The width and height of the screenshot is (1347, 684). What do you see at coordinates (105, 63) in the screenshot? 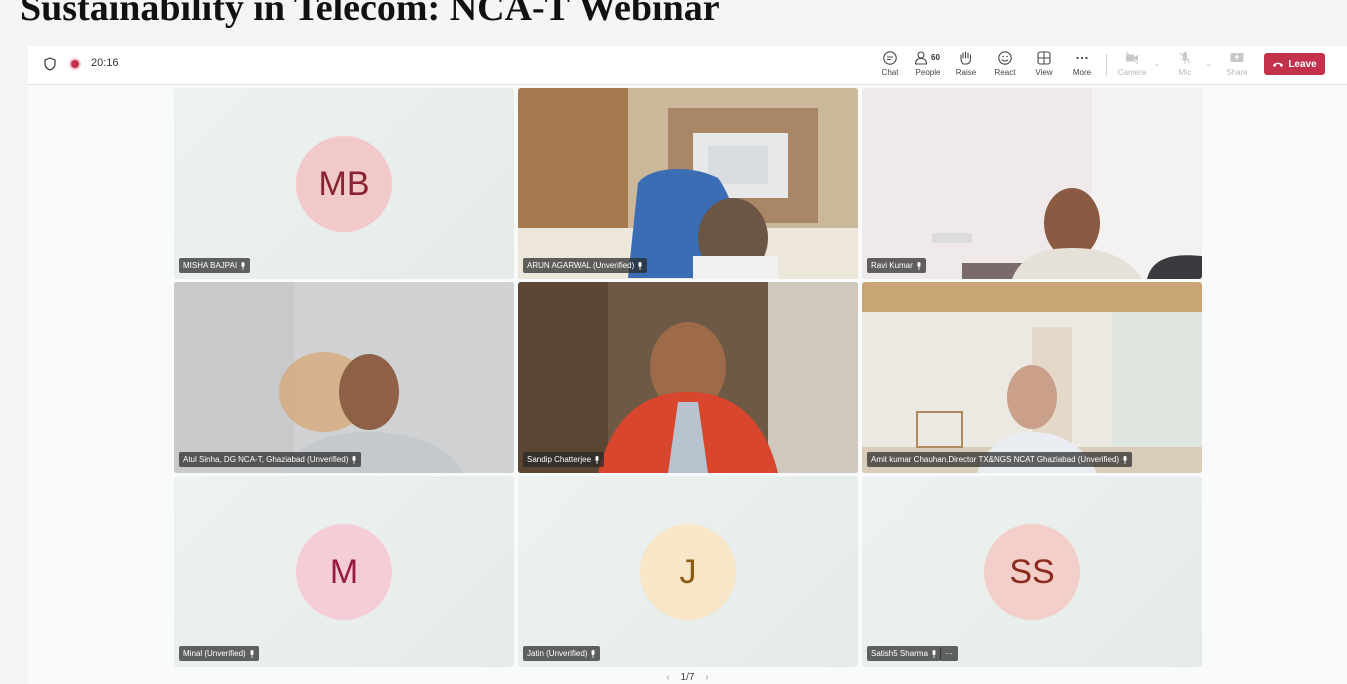
I see `meeting-timer: 20:16` at bounding box center [105, 63].